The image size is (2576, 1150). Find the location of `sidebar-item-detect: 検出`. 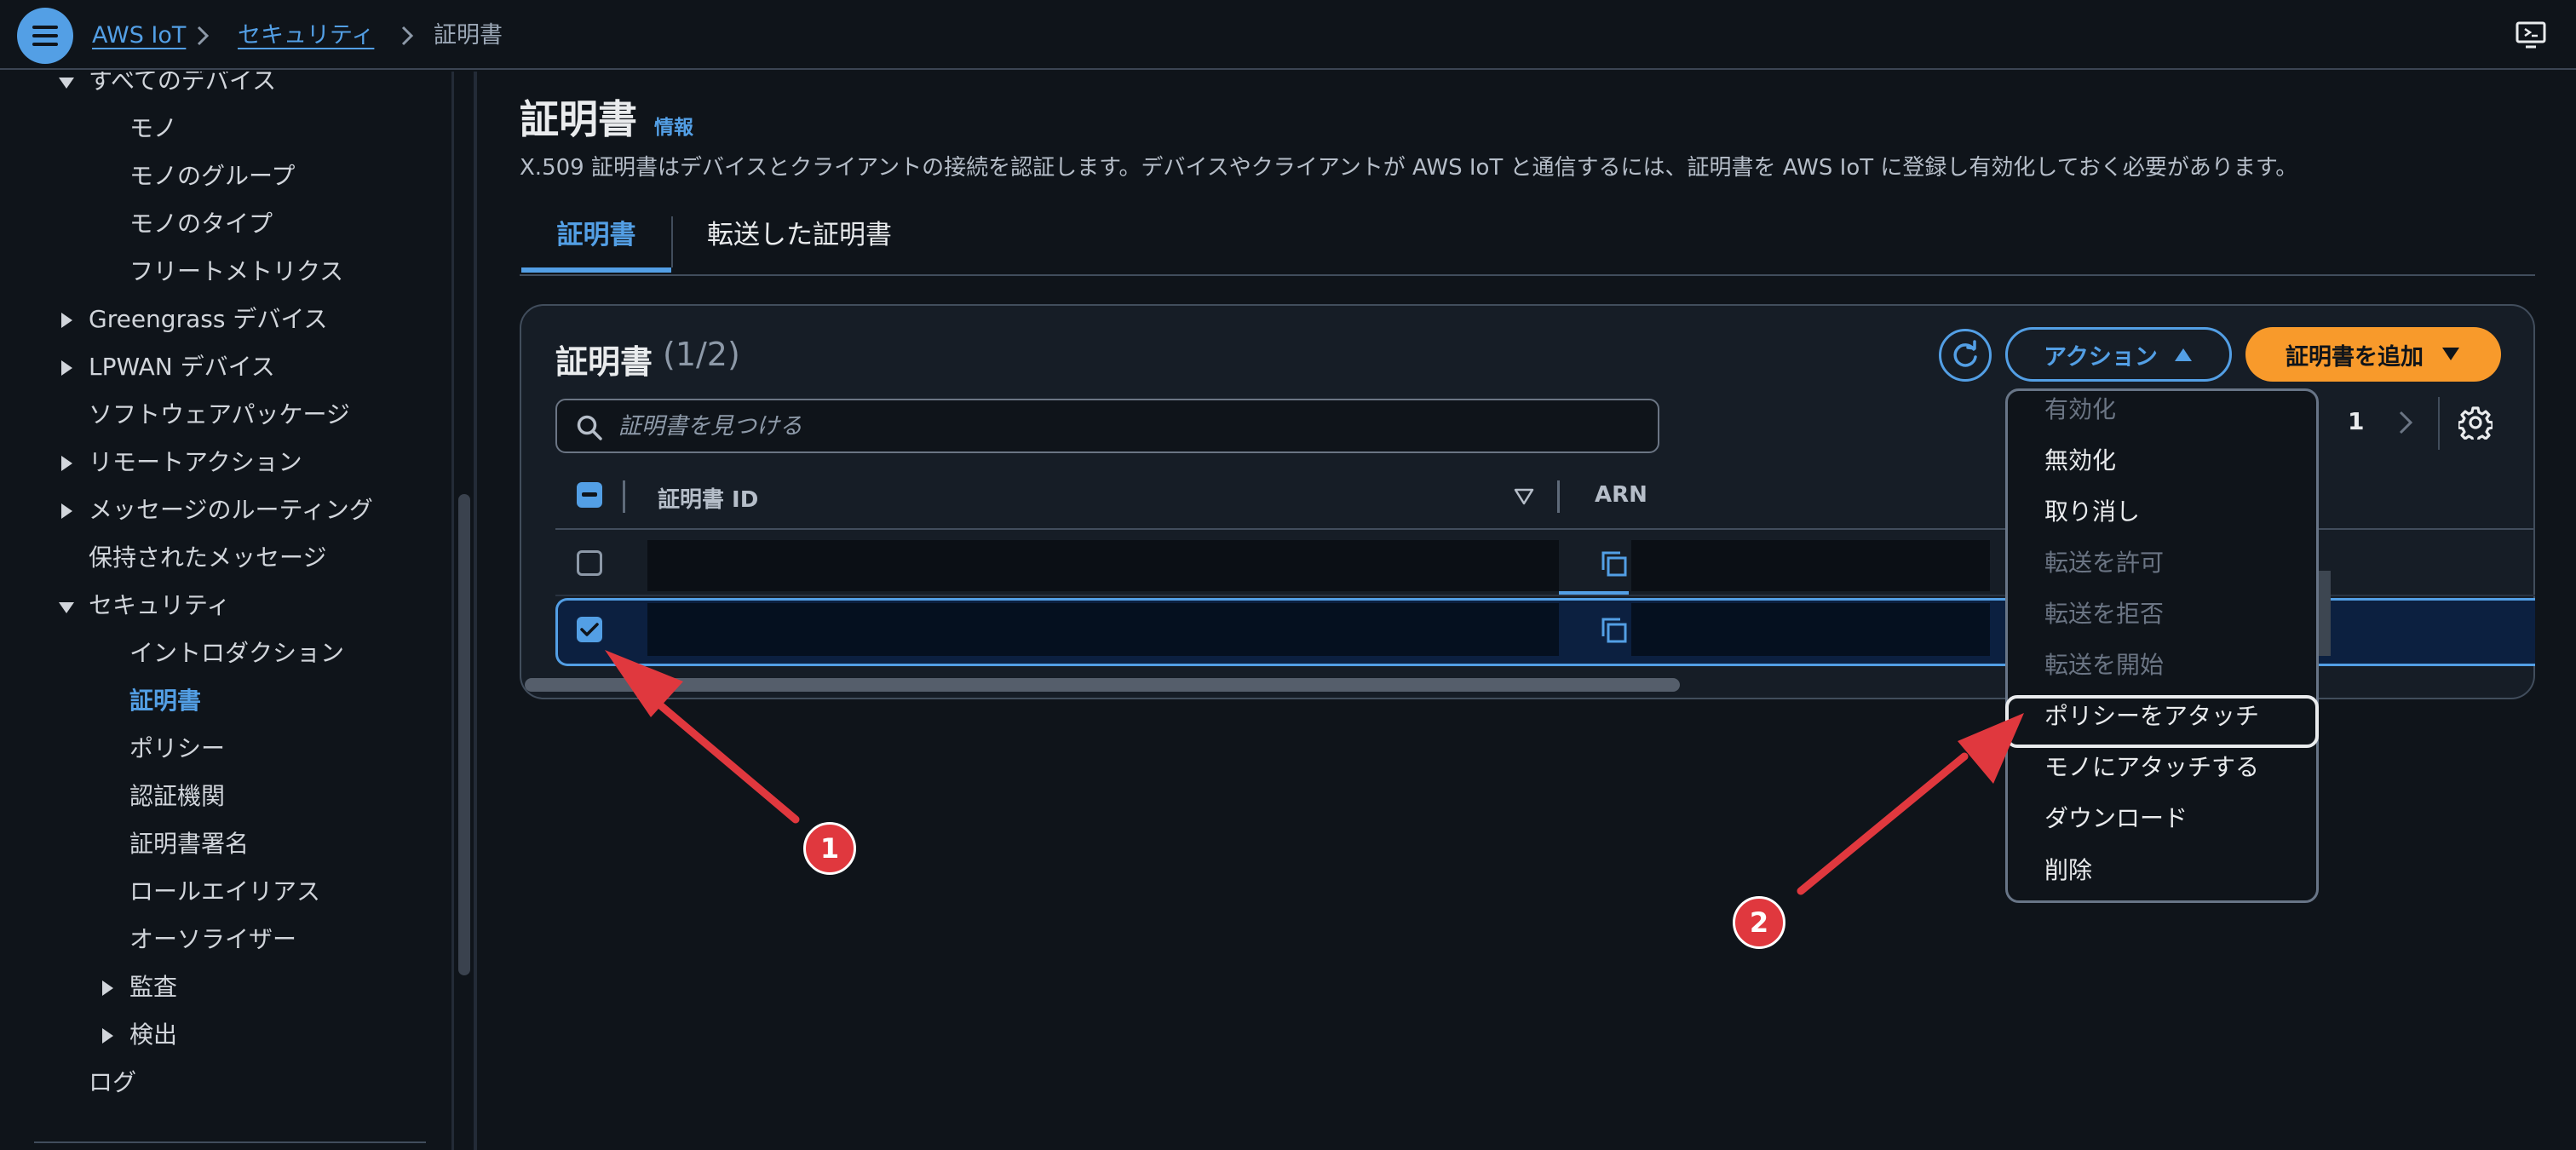

sidebar-item-detect: 検出 is located at coordinates (153, 1035).